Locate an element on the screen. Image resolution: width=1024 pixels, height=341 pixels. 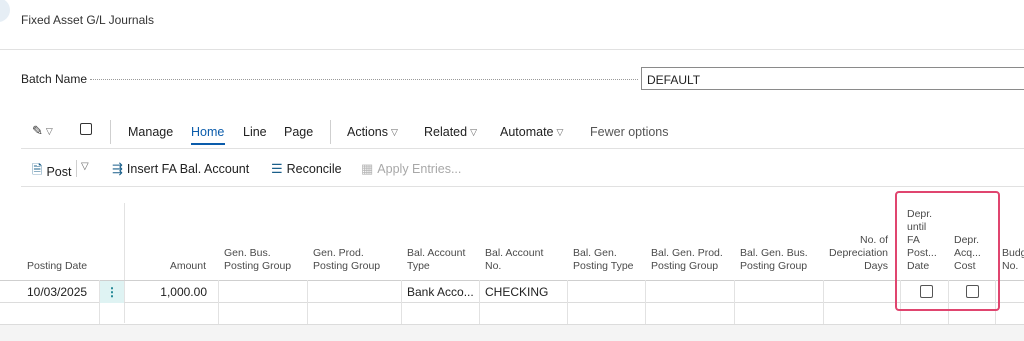
pencil-icon: ✎ is located at coordinates (37, 130).